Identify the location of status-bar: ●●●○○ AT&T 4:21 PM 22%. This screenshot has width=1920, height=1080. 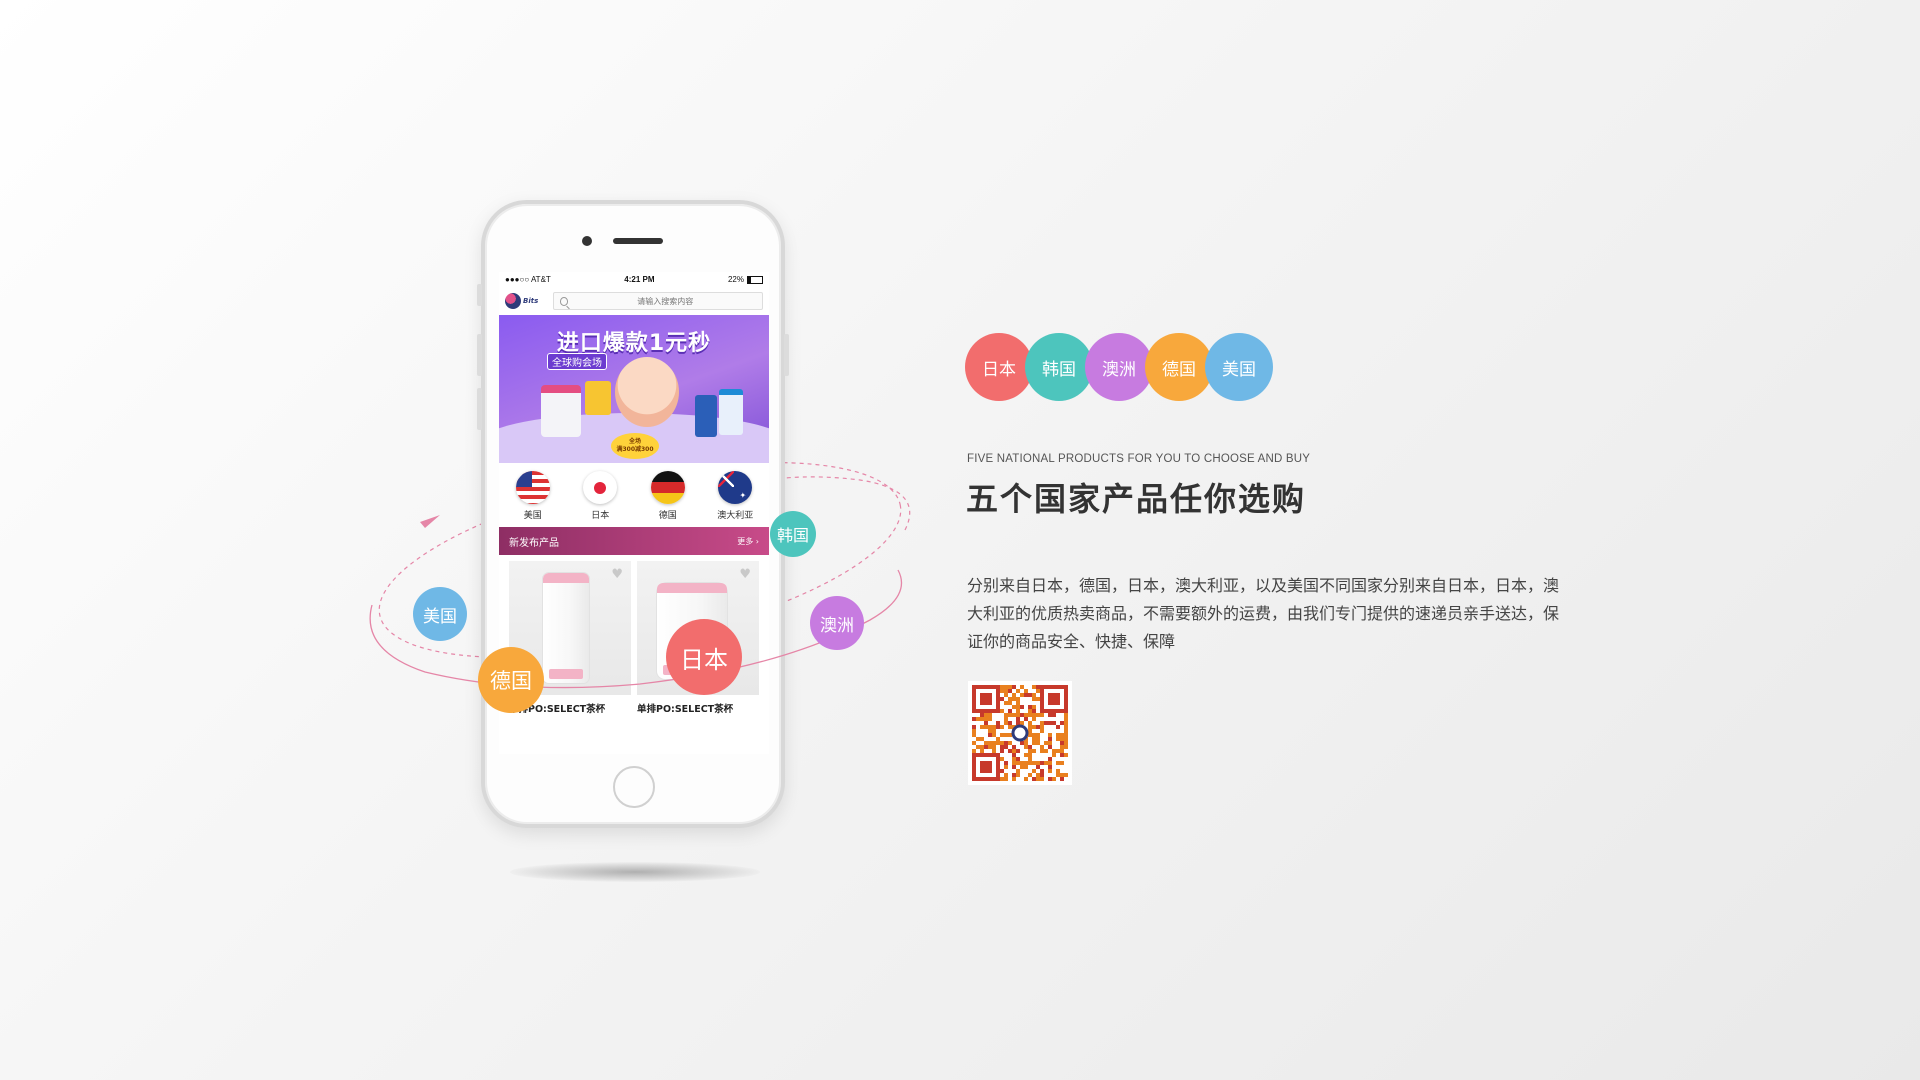
(634, 279).